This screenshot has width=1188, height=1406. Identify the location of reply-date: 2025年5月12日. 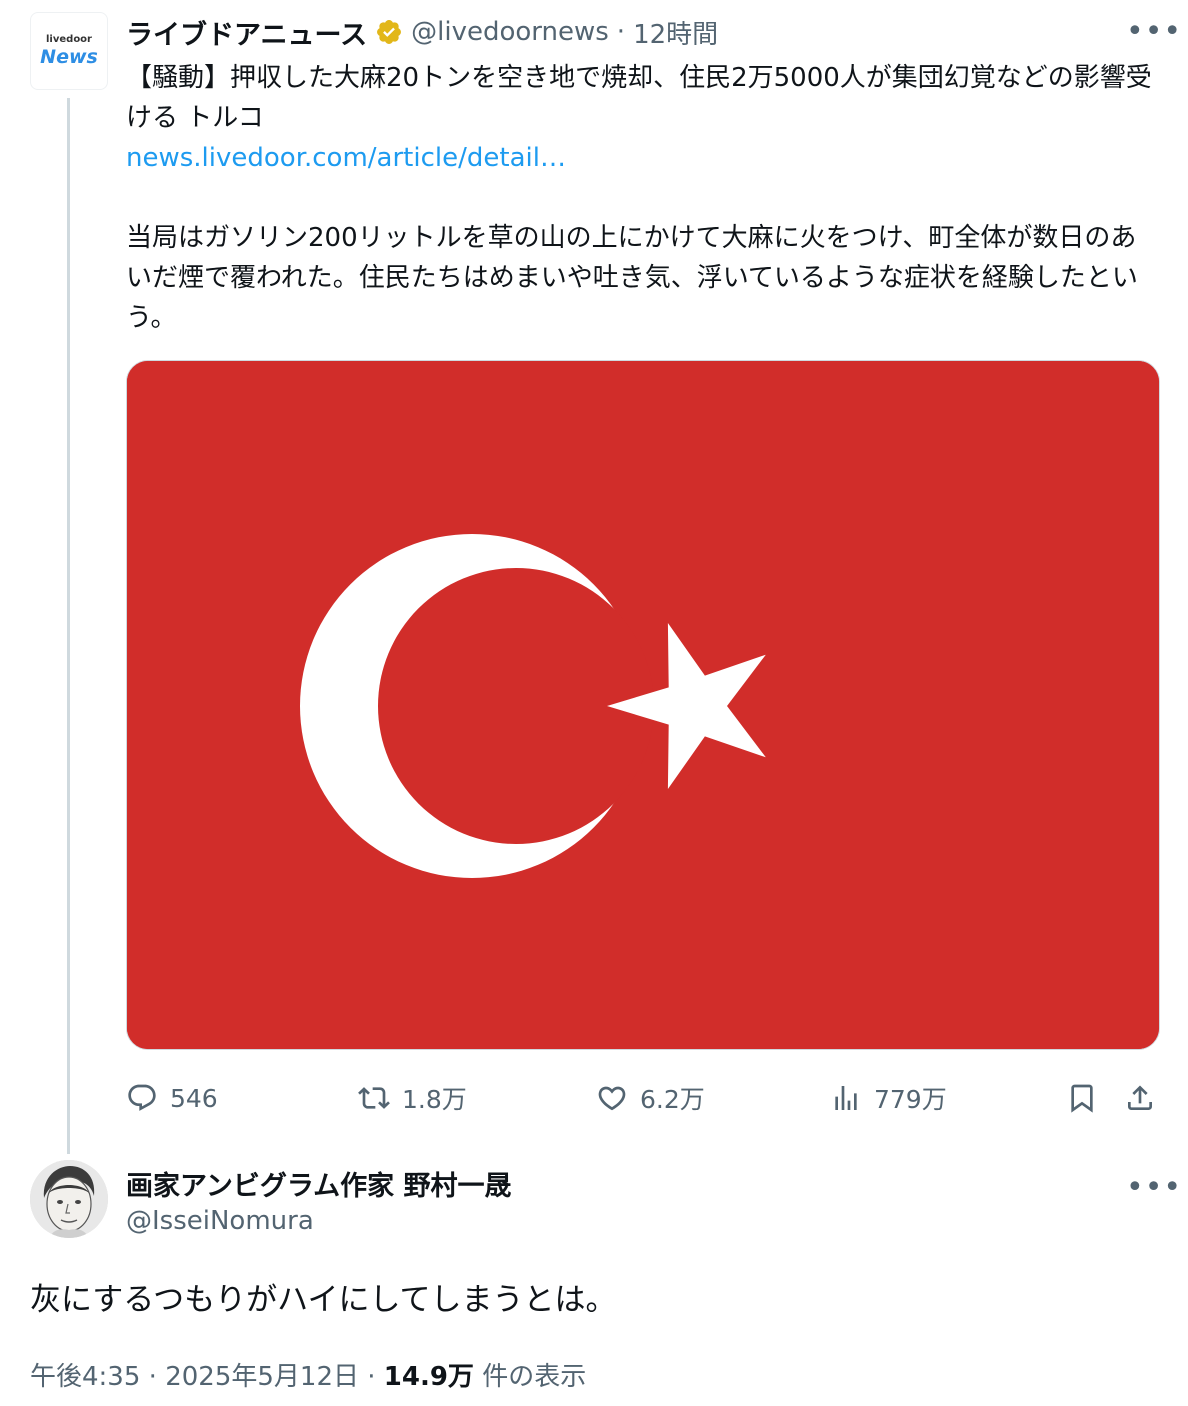
(262, 1377).